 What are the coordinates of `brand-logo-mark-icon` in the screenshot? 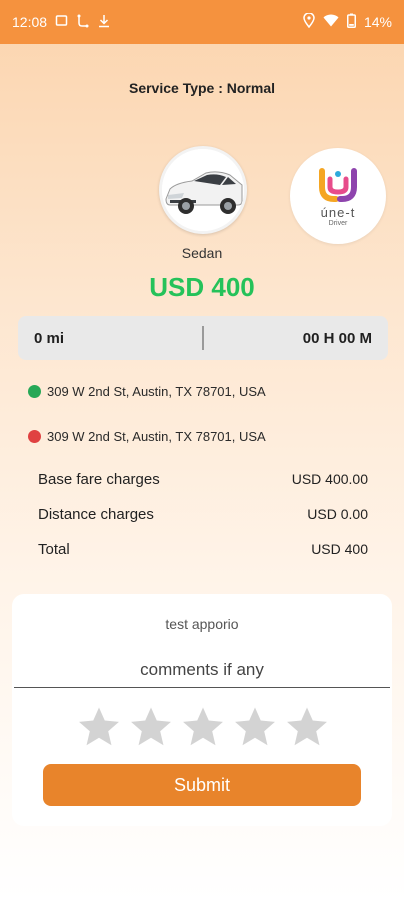 It's located at (338, 185).